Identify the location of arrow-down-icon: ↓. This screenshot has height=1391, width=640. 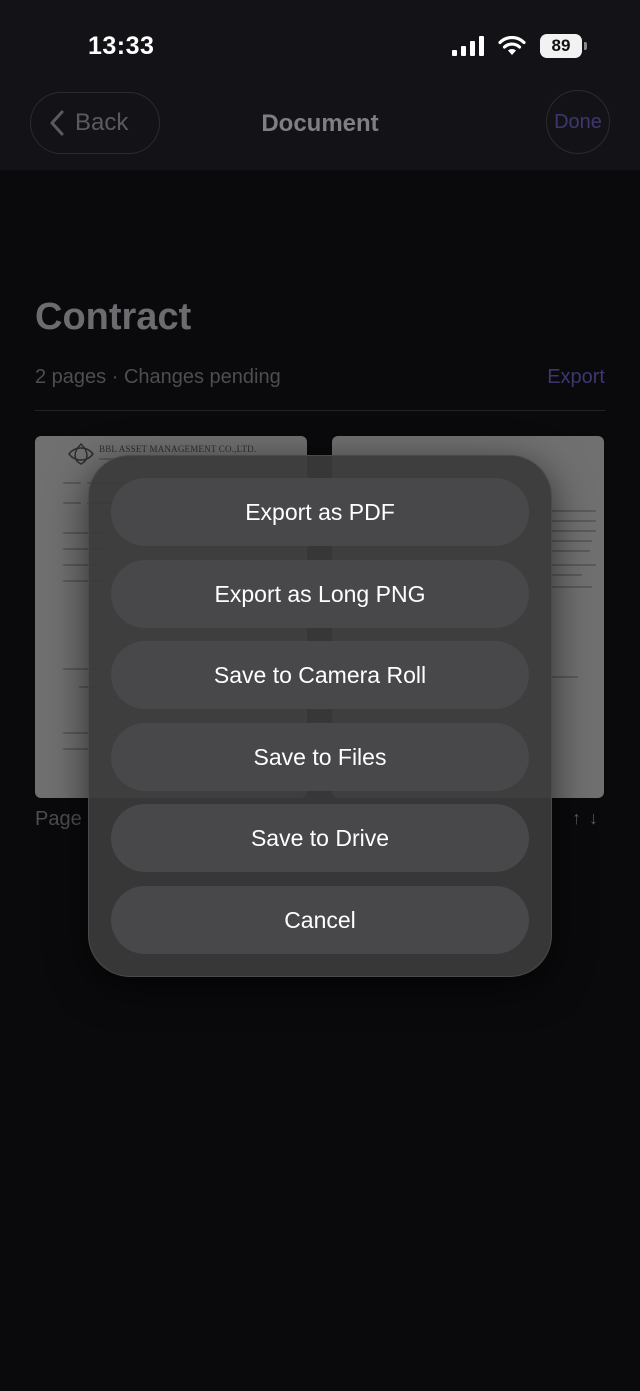
(597, 818).